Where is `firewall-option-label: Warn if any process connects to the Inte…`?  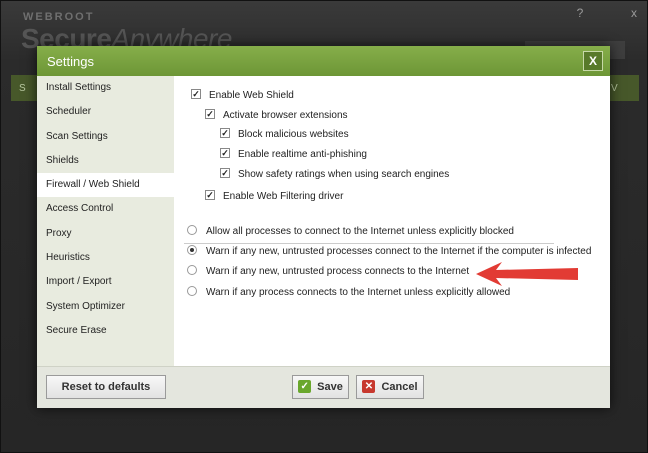 firewall-option-label: Warn if any process connects to the Inte… is located at coordinates (358, 292).